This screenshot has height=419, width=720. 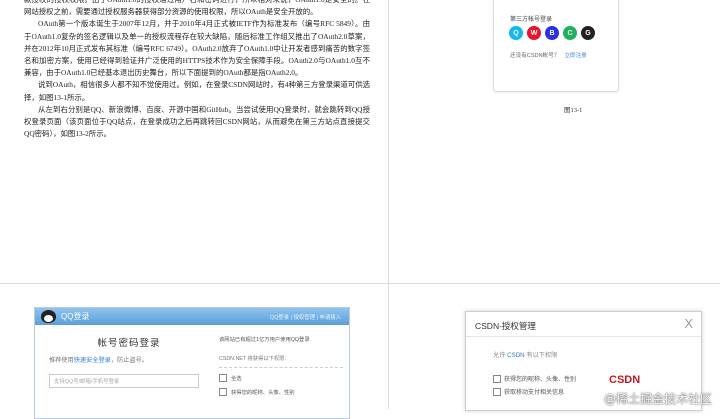 What do you see at coordinates (192, 316) in the screenshot?
I see `qq-header: QQ登录 QQ登录 | 授权管理 | 申请接入` at bounding box center [192, 316].